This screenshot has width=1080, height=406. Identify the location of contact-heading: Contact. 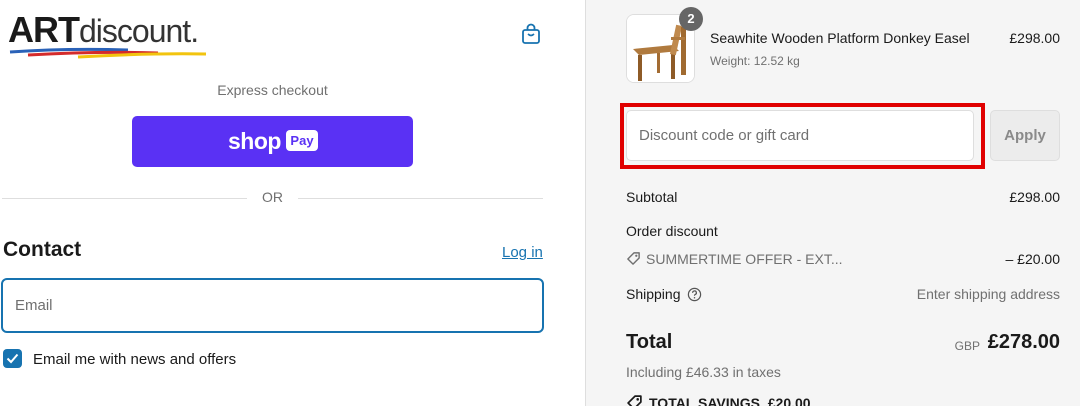
(42, 249).